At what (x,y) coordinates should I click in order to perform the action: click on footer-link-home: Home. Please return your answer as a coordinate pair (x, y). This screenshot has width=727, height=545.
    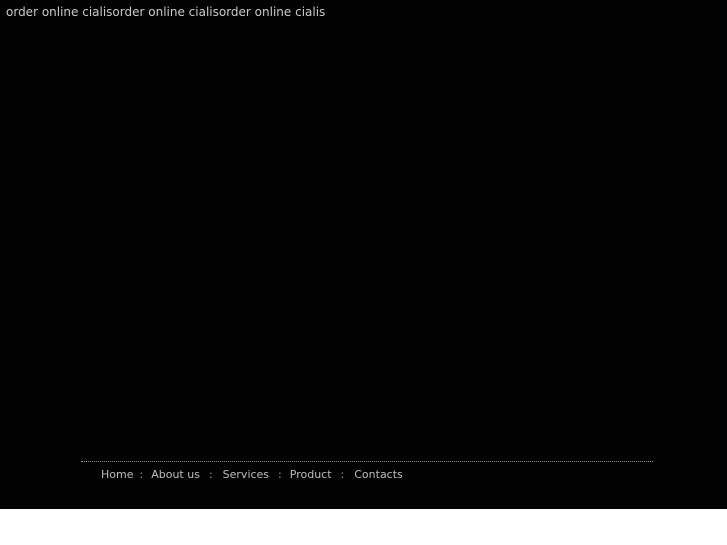
    Looking at the image, I should click on (117, 474).